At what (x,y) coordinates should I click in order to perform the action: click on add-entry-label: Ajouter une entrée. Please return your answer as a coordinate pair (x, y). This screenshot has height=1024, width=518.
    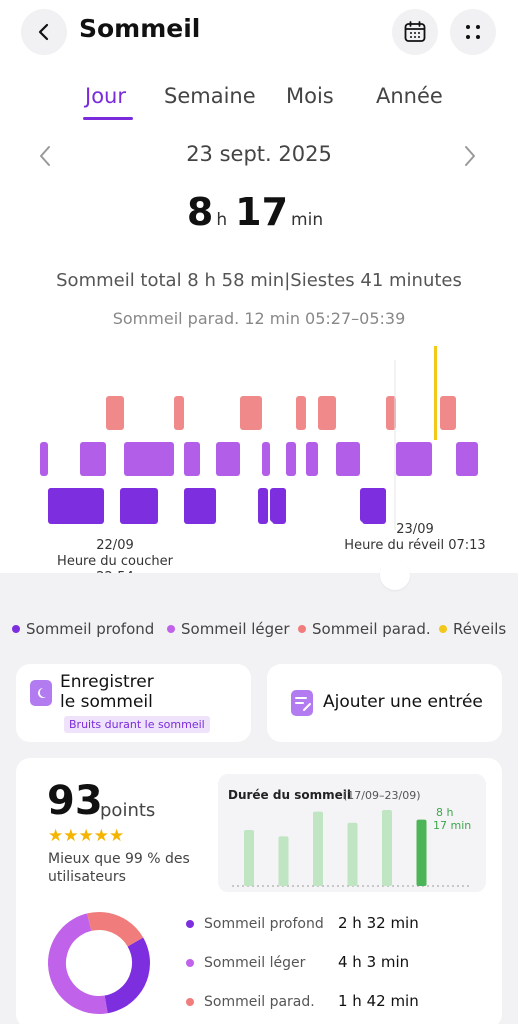
    Looking at the image, I should click on (403, 702).